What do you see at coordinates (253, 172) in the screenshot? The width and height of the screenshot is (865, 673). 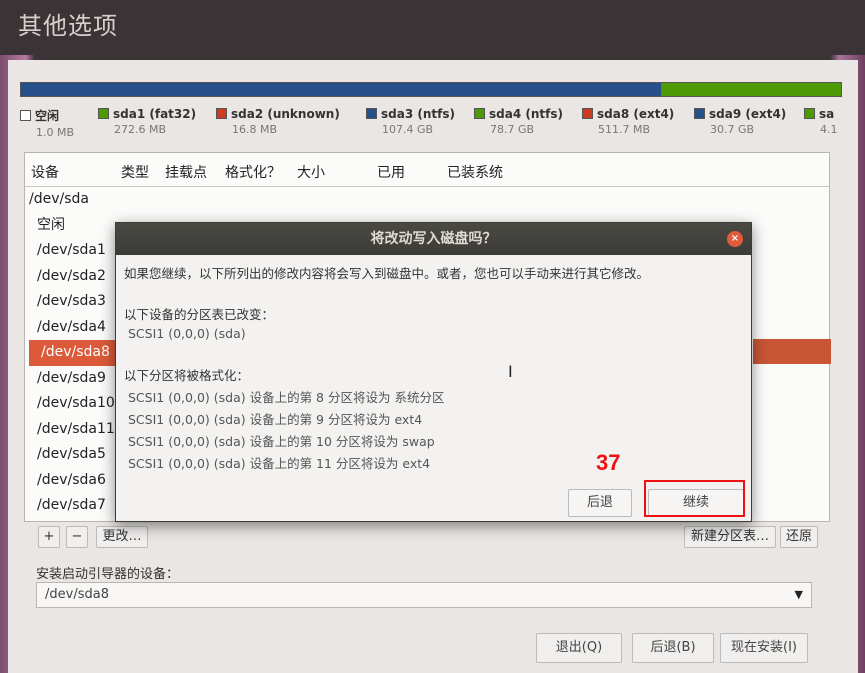 I see `column-header-format: 格式化？` at bounding box center [253, 172].